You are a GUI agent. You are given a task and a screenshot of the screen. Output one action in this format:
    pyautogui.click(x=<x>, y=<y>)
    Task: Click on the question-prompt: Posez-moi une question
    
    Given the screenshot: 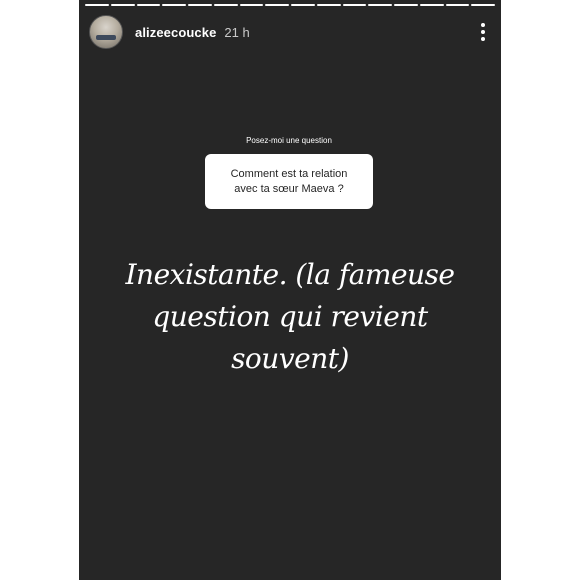 What is the action you would take?
    pyautogui.click(x=289, y=142)
    